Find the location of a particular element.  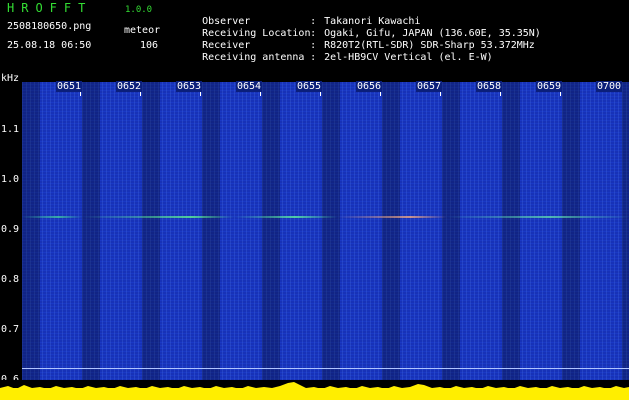

info-value: 2el-HB9CV Vertical (el. E-W) is located at coordinates (408, 57).